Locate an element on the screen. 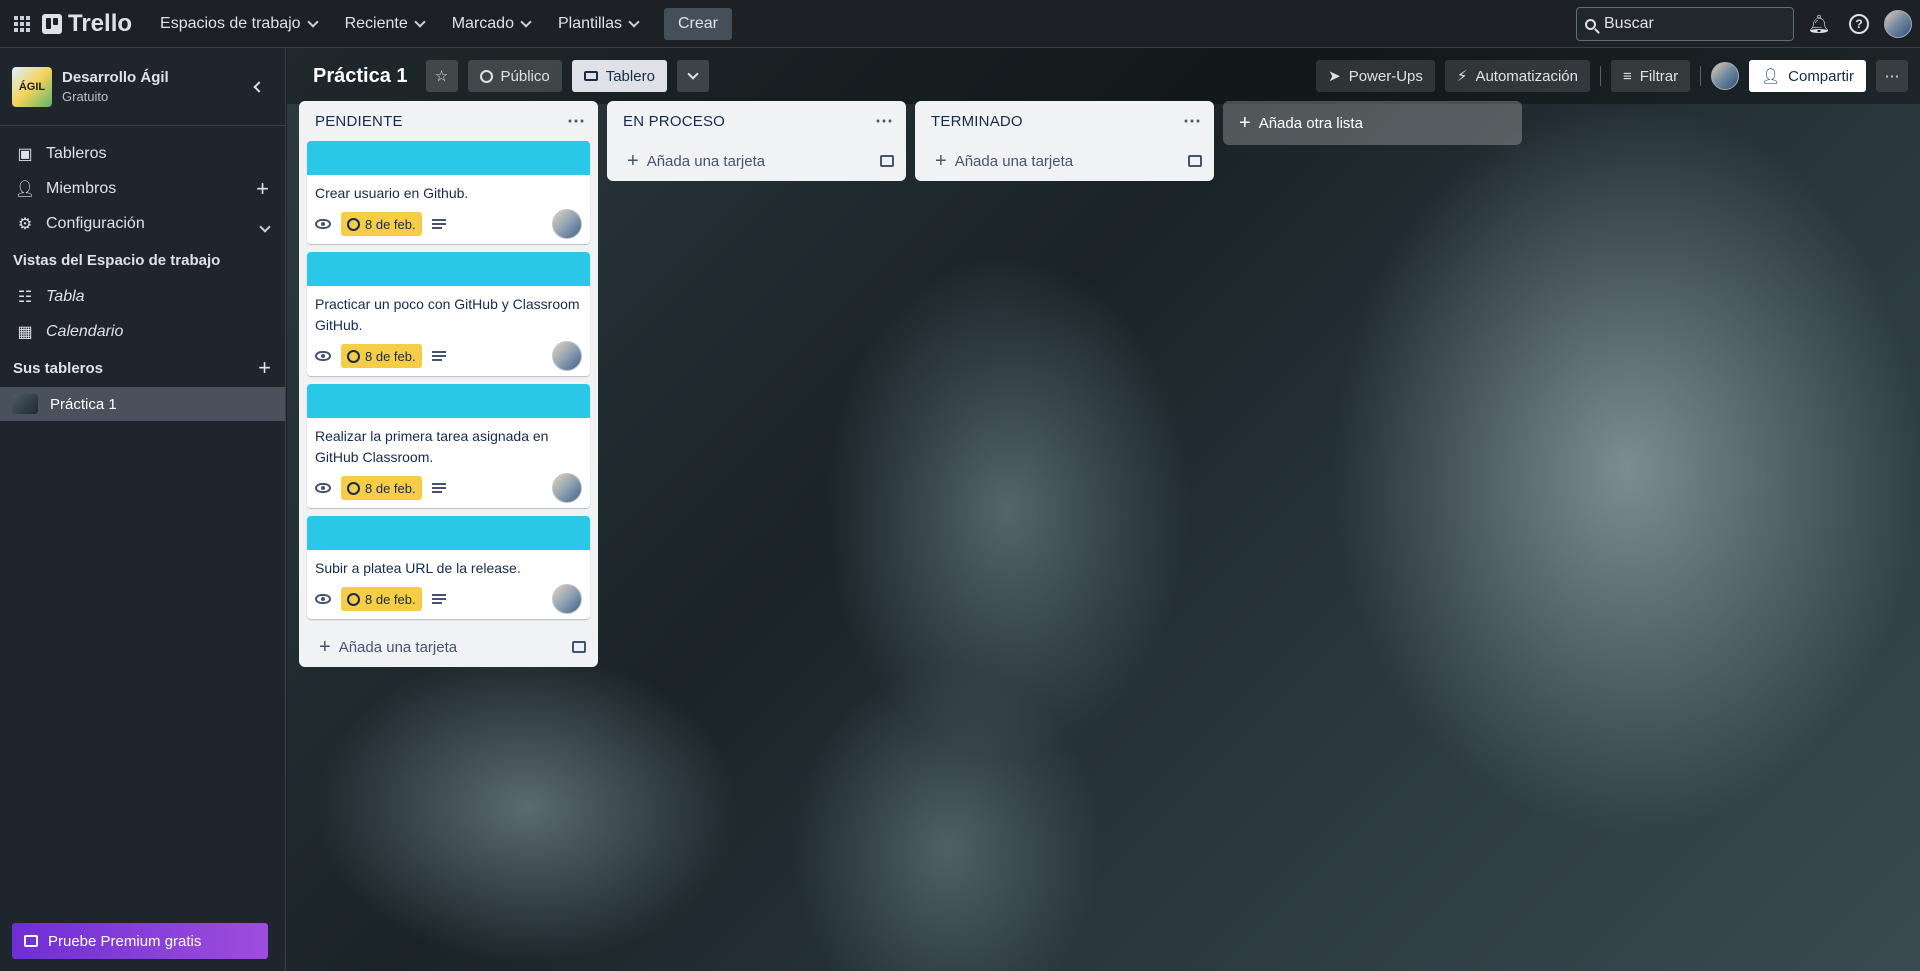 The height and width of the screenshot is (971, 1920). workspace-logo-text: ÁGIL is located at coordinates (32, 86).